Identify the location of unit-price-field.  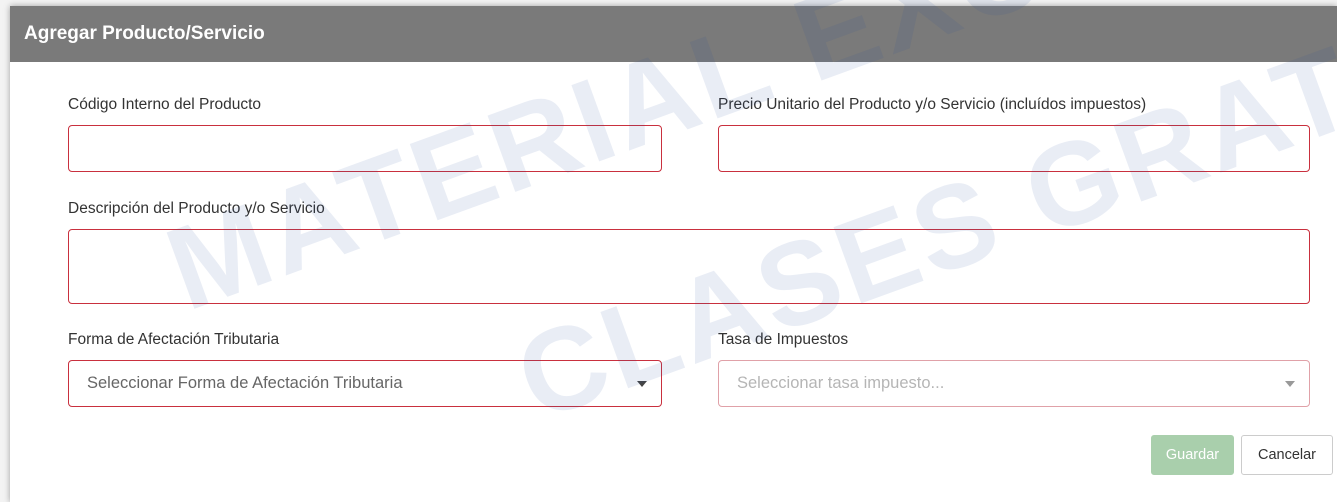
(1014, 148).